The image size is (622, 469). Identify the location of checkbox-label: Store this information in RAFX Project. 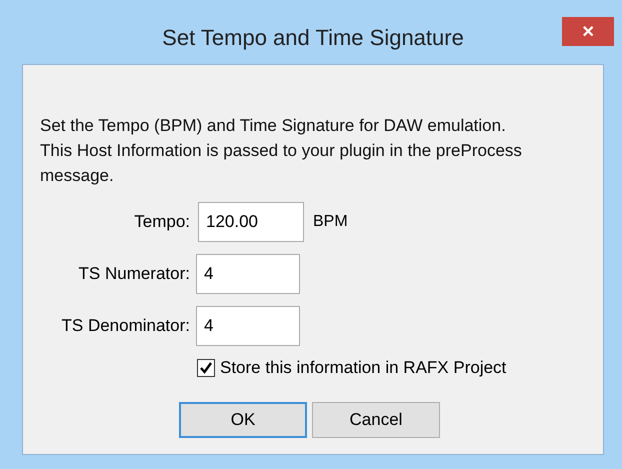
(363, 368).